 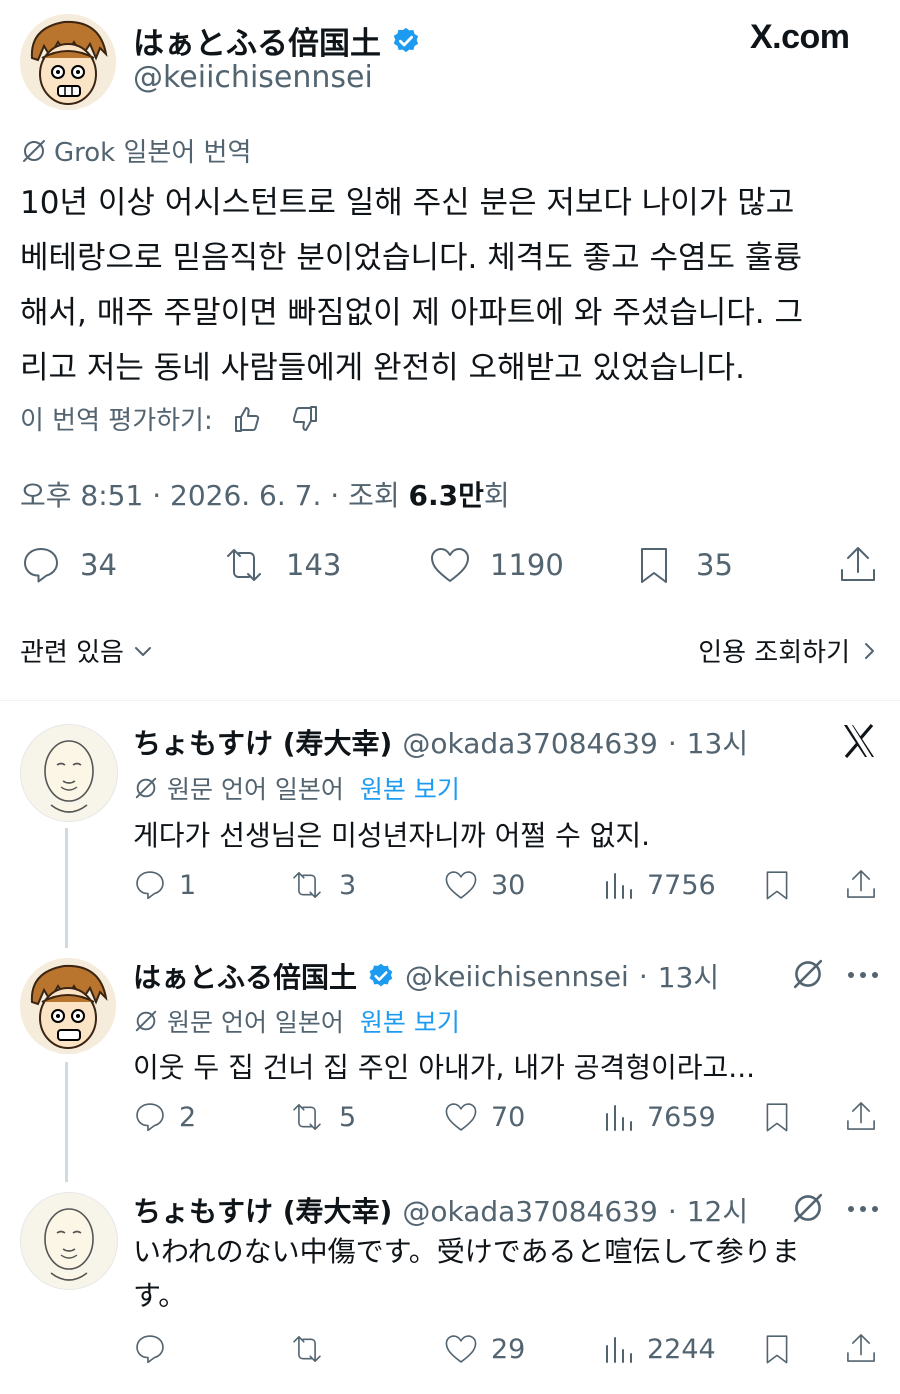 What do you see at coordinates (66, 1122) in the screenshot?
I see `thread-connector-line` at bounding box center [66, 1122].